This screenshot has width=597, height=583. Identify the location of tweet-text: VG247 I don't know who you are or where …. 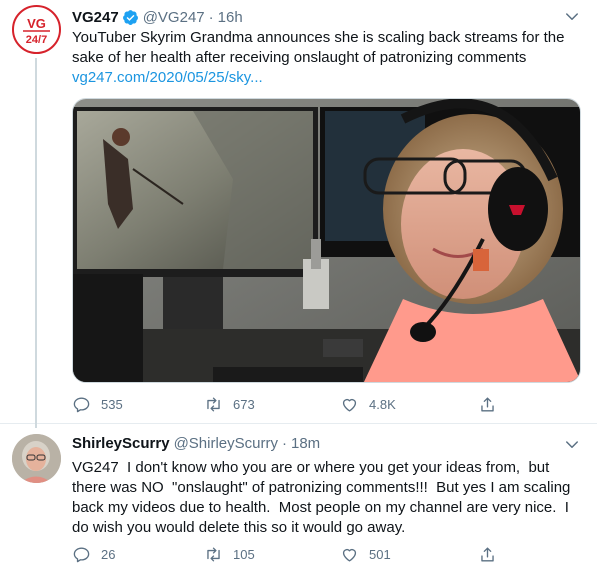
(327, 498).